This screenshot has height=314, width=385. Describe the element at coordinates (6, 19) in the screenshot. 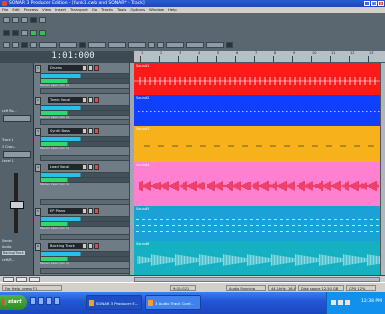

I see `new-file-button` at that location.